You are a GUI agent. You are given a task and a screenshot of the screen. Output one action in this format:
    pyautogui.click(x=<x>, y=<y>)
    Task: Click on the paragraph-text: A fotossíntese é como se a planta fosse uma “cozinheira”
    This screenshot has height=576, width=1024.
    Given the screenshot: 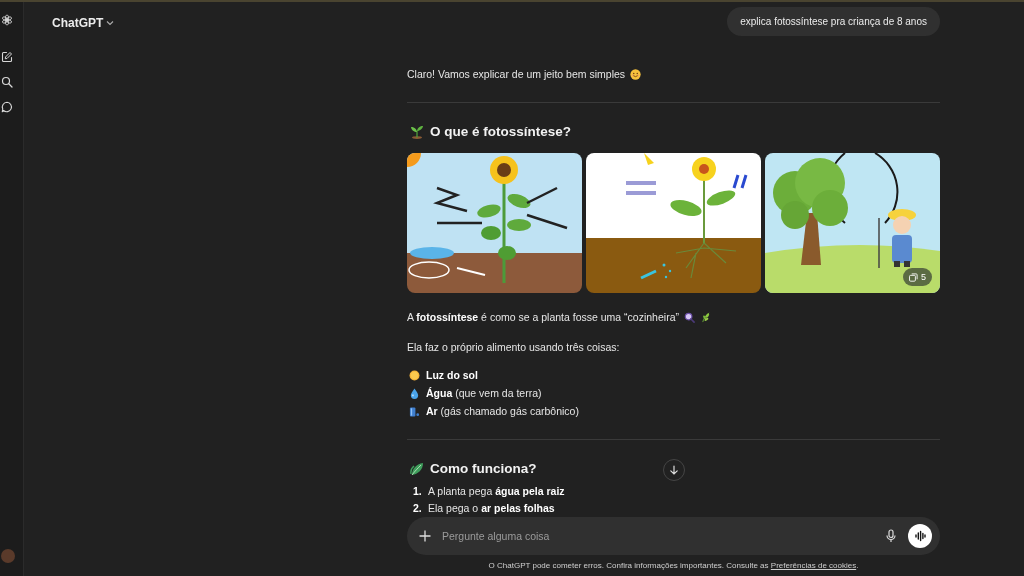 What is the action you would take?
    pyautogui.click(x=543, y=317)
    